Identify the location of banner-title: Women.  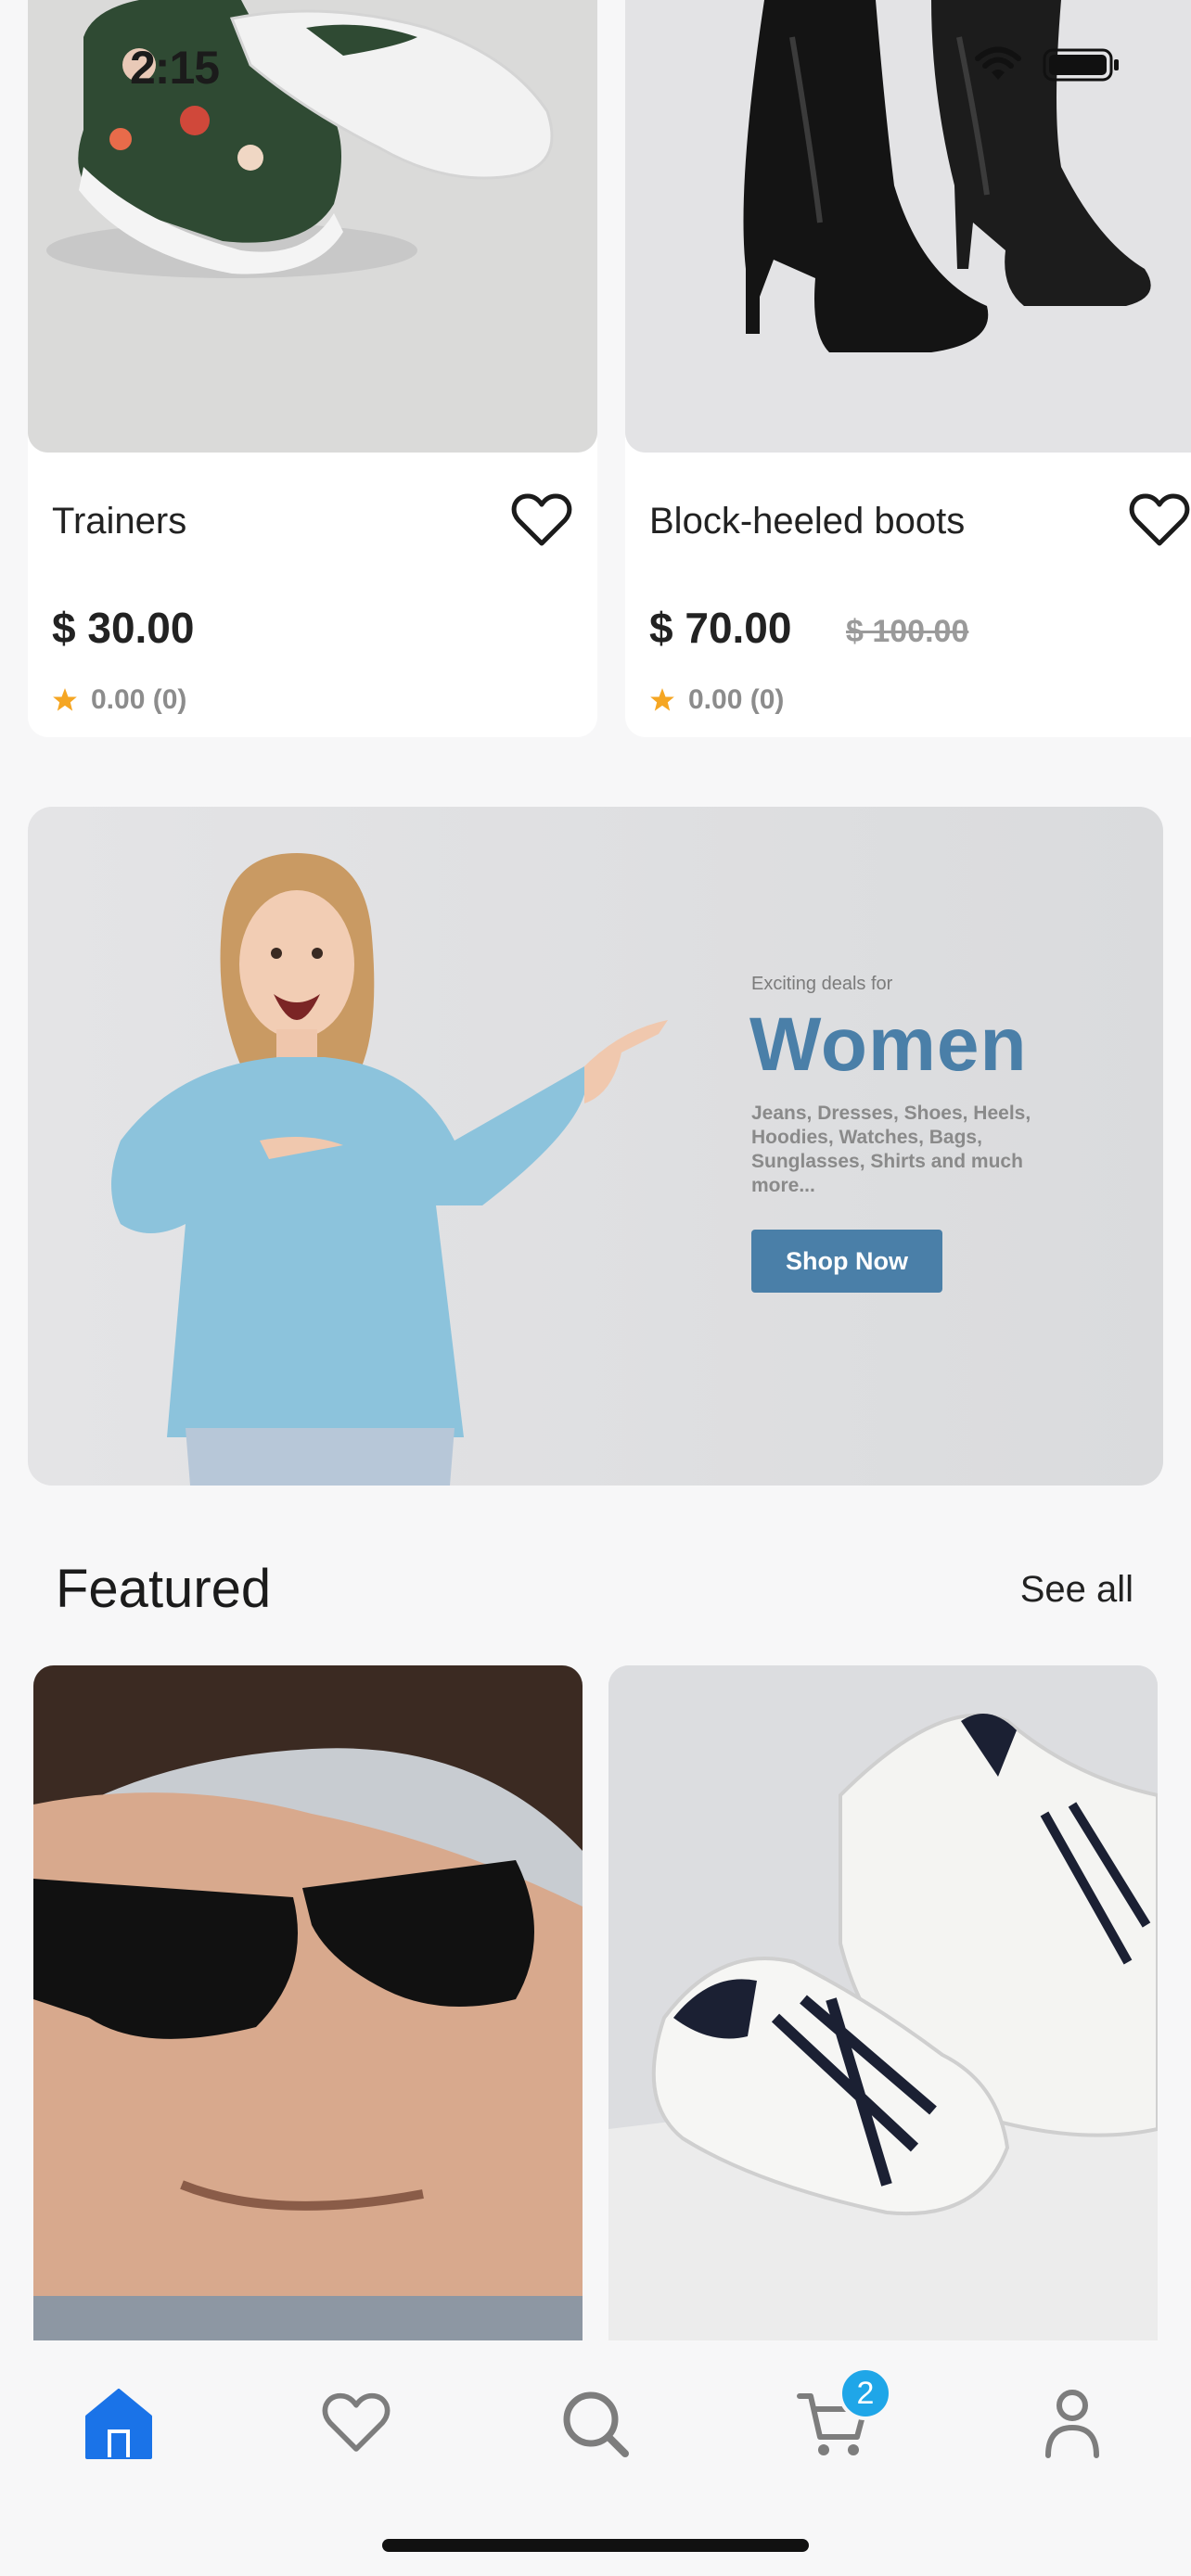
(888, 1044).